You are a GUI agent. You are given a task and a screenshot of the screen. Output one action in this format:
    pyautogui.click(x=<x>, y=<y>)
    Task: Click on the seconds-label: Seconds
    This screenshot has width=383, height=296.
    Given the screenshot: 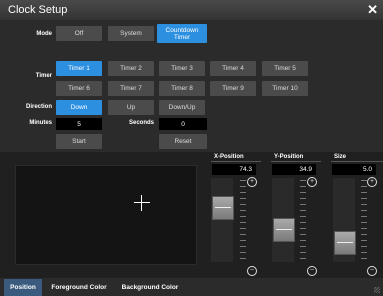 What is the action you would take?
    pyautogui.click(x=141, y=123)
    